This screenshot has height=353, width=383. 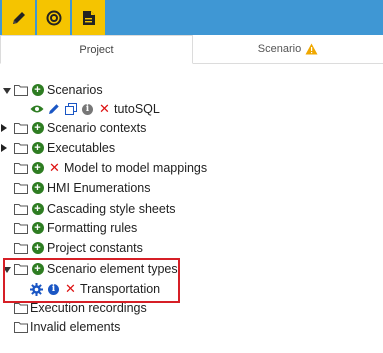 I want to click on document-icon, so click(x=88, y=17).